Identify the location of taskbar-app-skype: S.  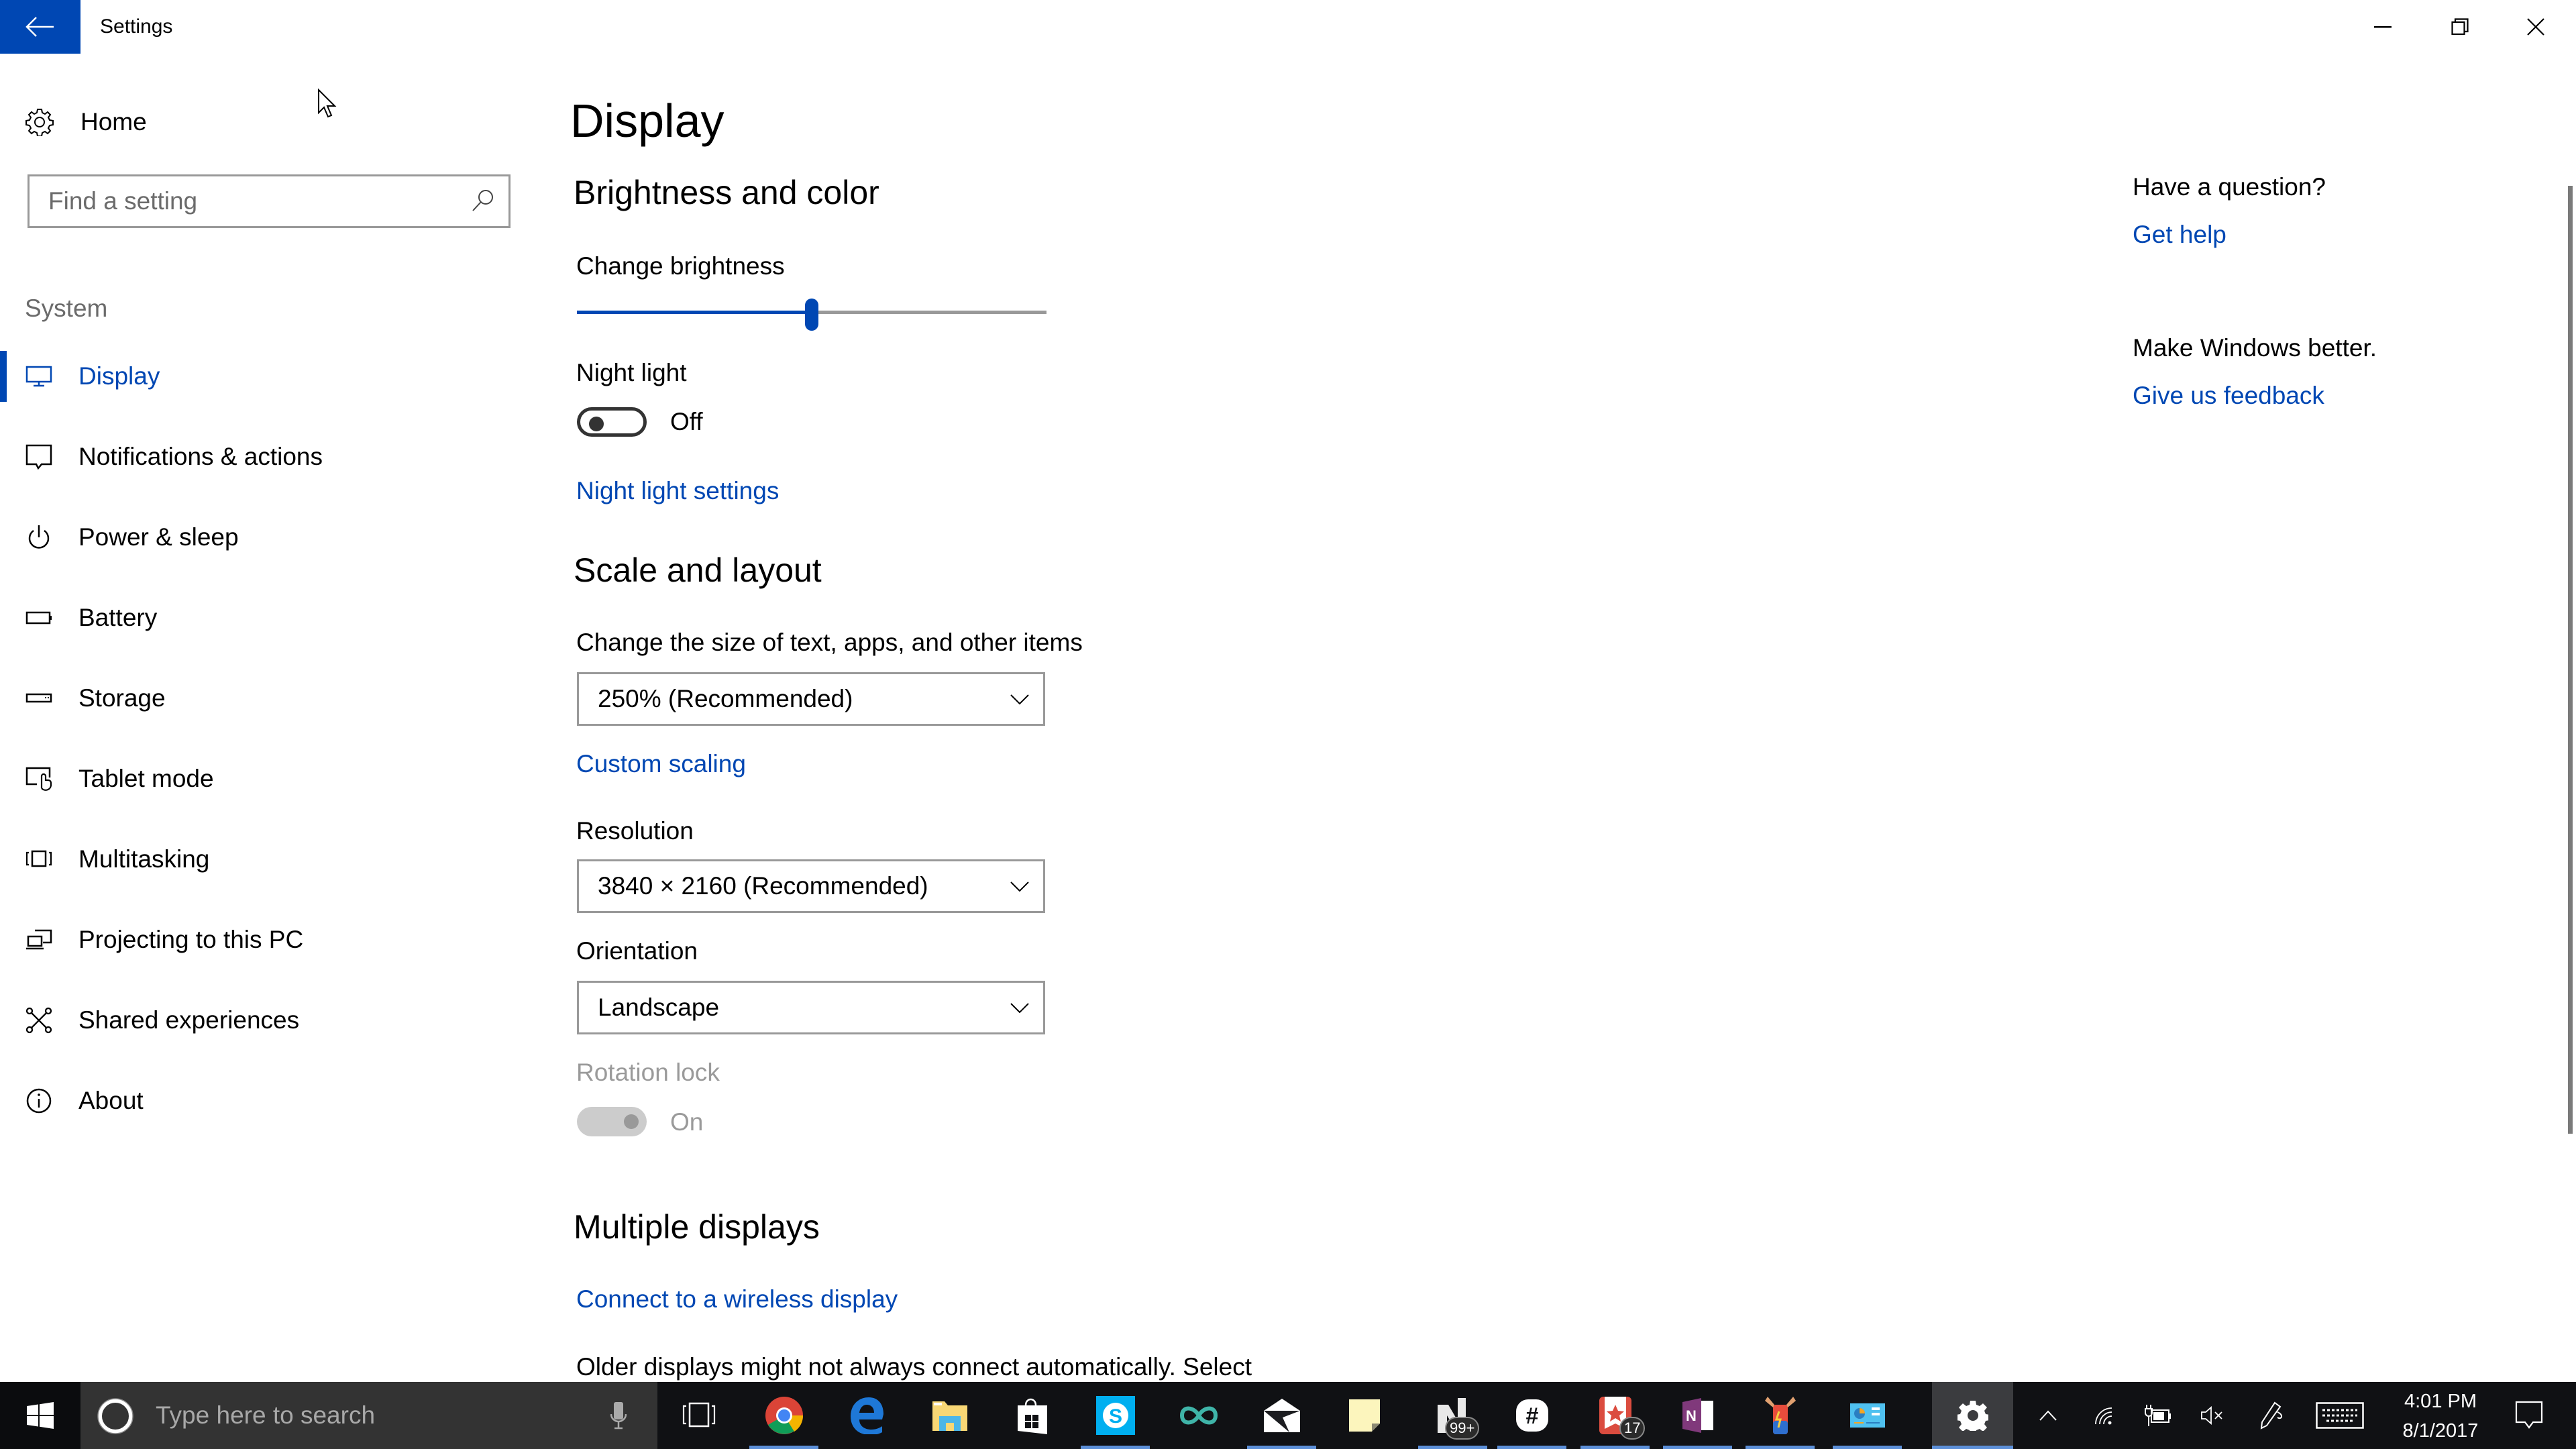
(1115, 1415).